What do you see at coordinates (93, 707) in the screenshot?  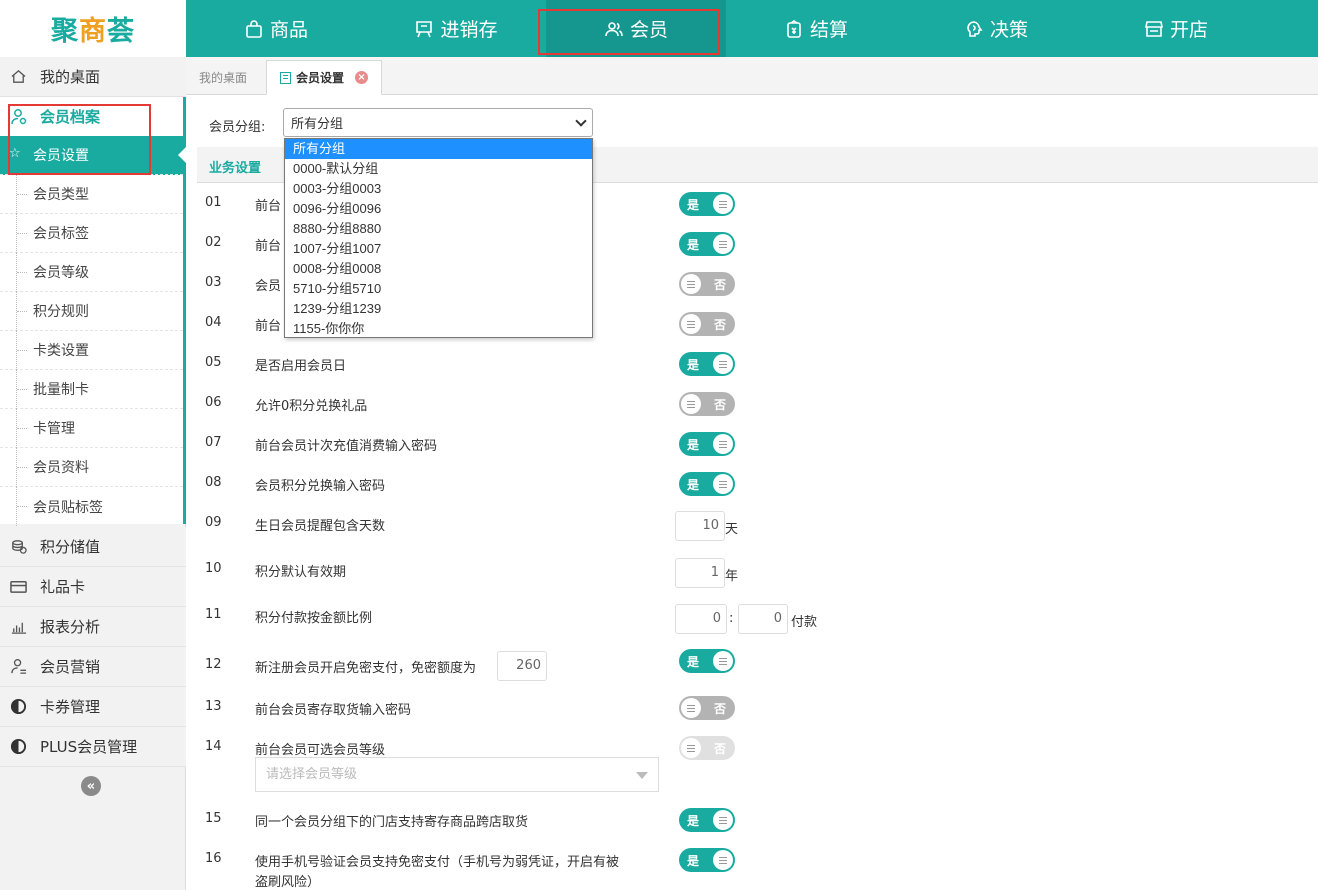 I see `sidebar-item-coupon: 卡券管理` at bounding box center [93, 707].